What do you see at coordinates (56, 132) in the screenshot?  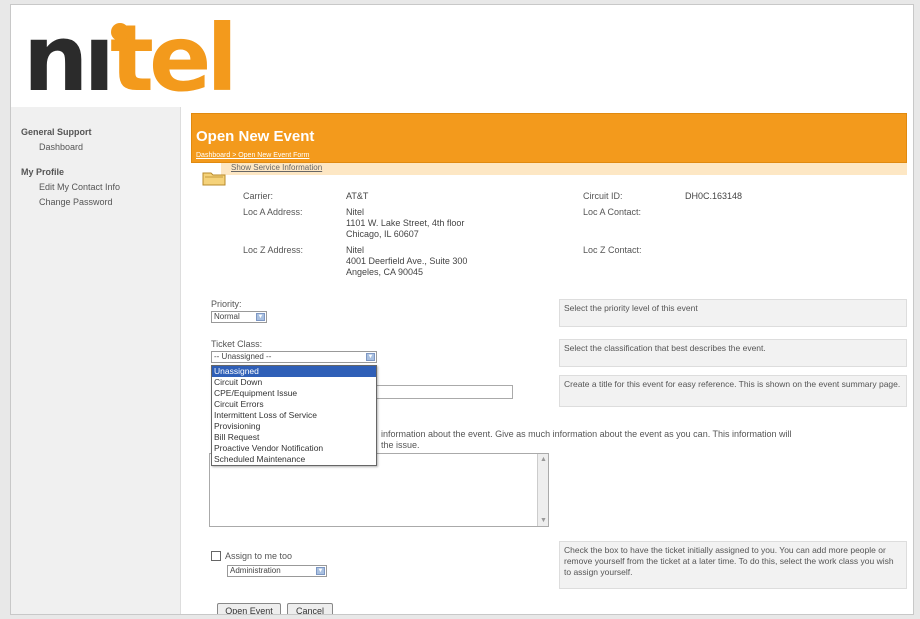 I see `sidebar-section-general: General Support` at bounding box center [56, 132].